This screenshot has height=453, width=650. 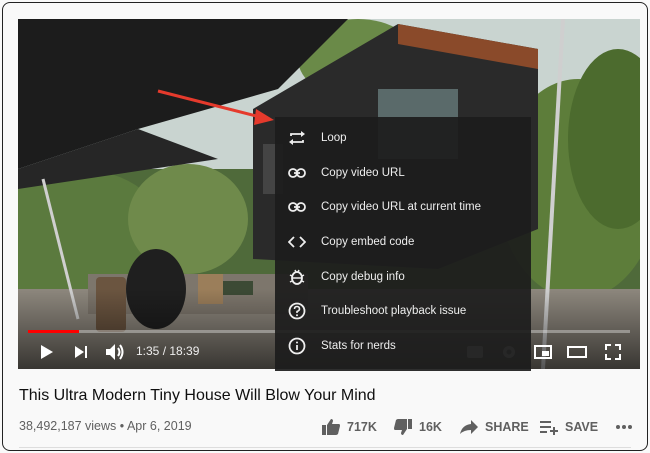 I want to click on menu-item-label: Copy video URL at current time, so click(x=401, y=207).